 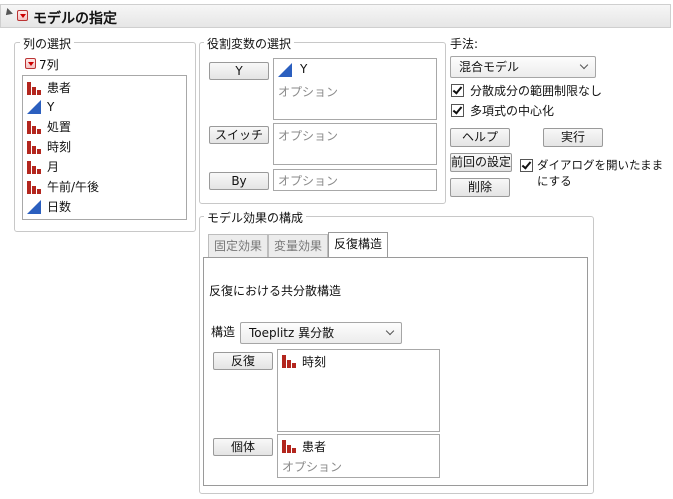 What do you see at coordinates (480, 187) in the screenshot?
I see `remove-button: 削除` at bounding box center [480, 187].